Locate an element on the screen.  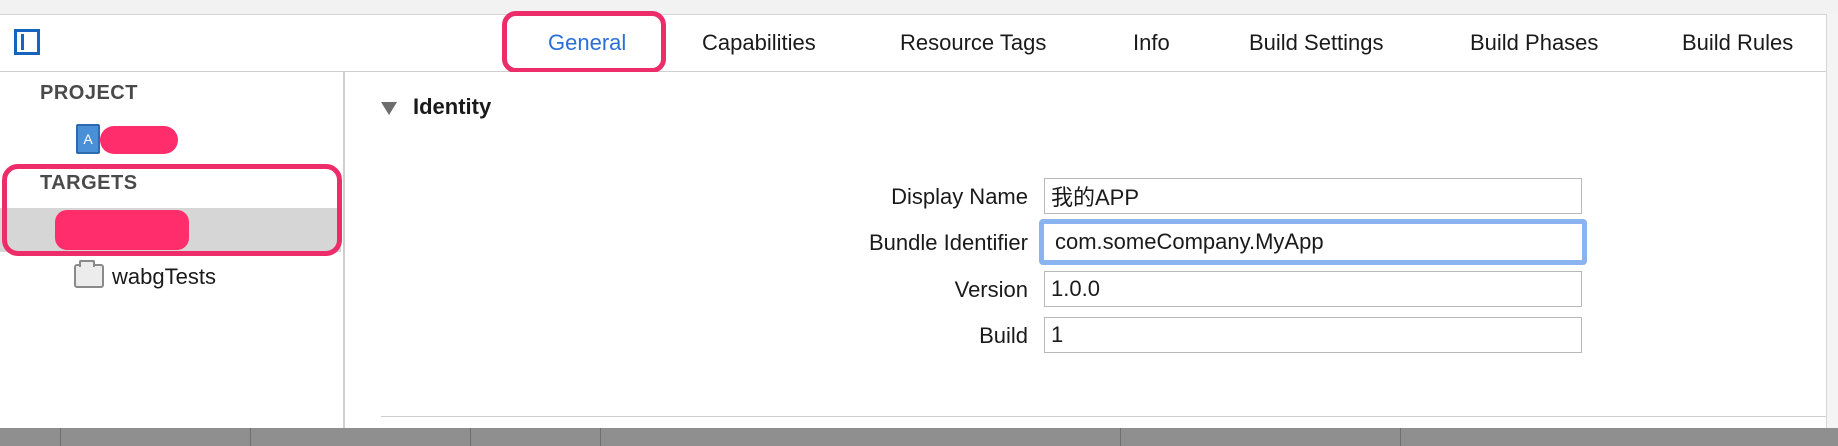
version-row: Version is located at coordinates (1091, 291).